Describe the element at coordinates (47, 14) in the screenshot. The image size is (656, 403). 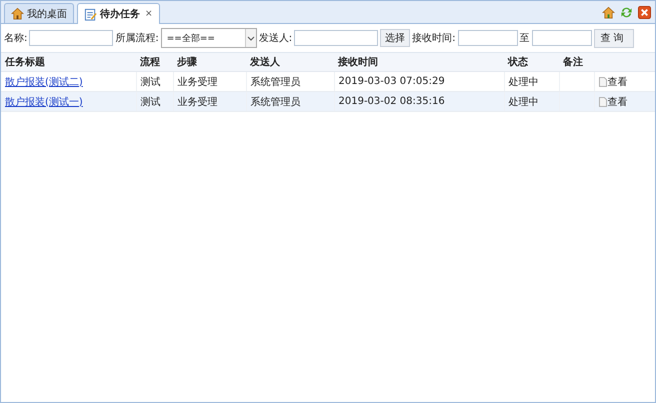
I see `tab-label: 我的桌面` at that location.